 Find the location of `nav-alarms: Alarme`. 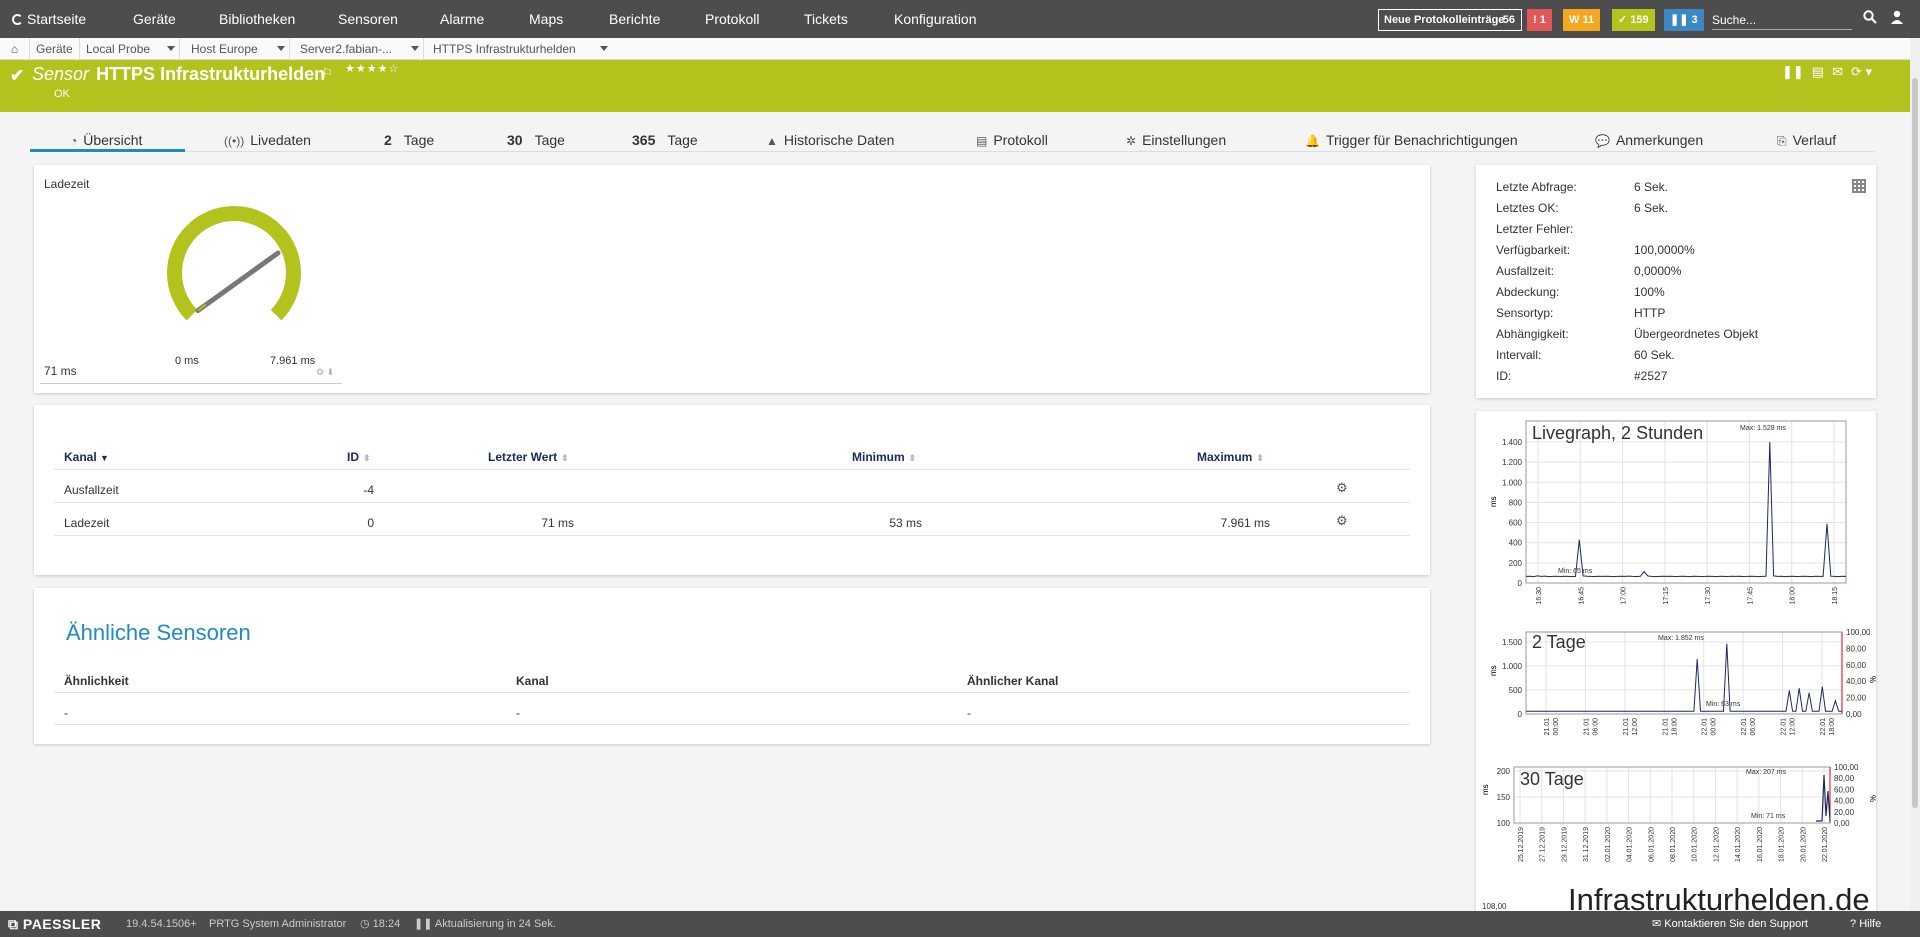

nav-alarms: Alarme is located at coordinates (462, 19).